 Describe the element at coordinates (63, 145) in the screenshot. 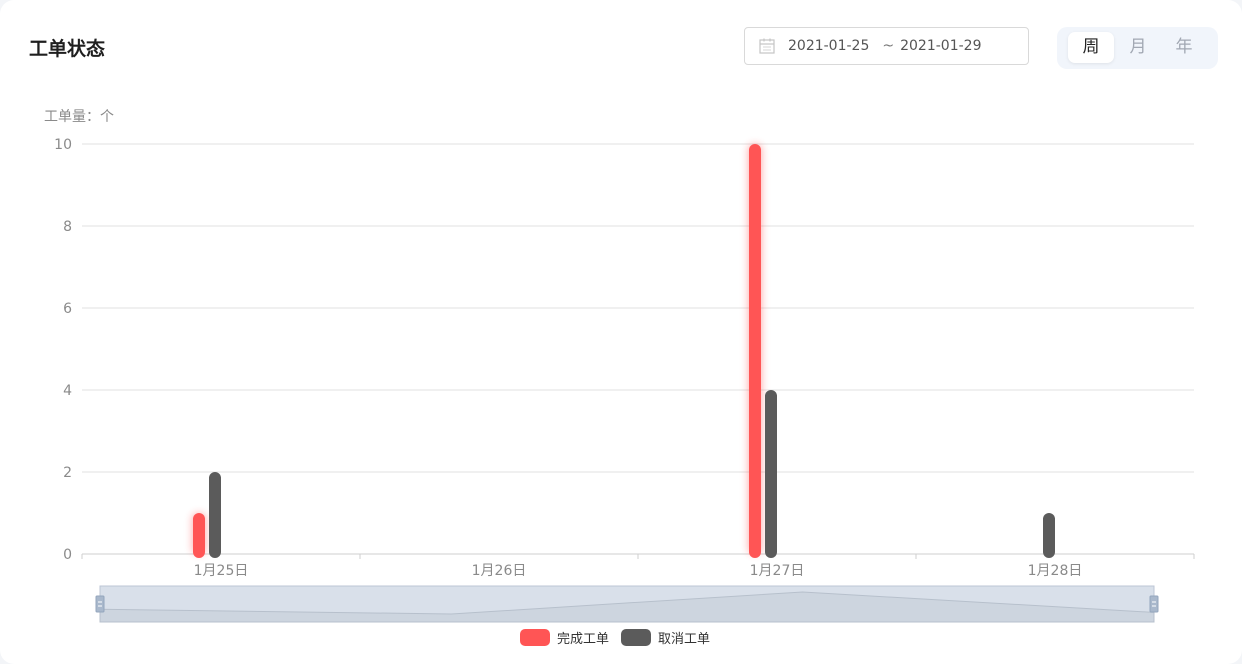

I see `y-tick-label: 10` at that location.